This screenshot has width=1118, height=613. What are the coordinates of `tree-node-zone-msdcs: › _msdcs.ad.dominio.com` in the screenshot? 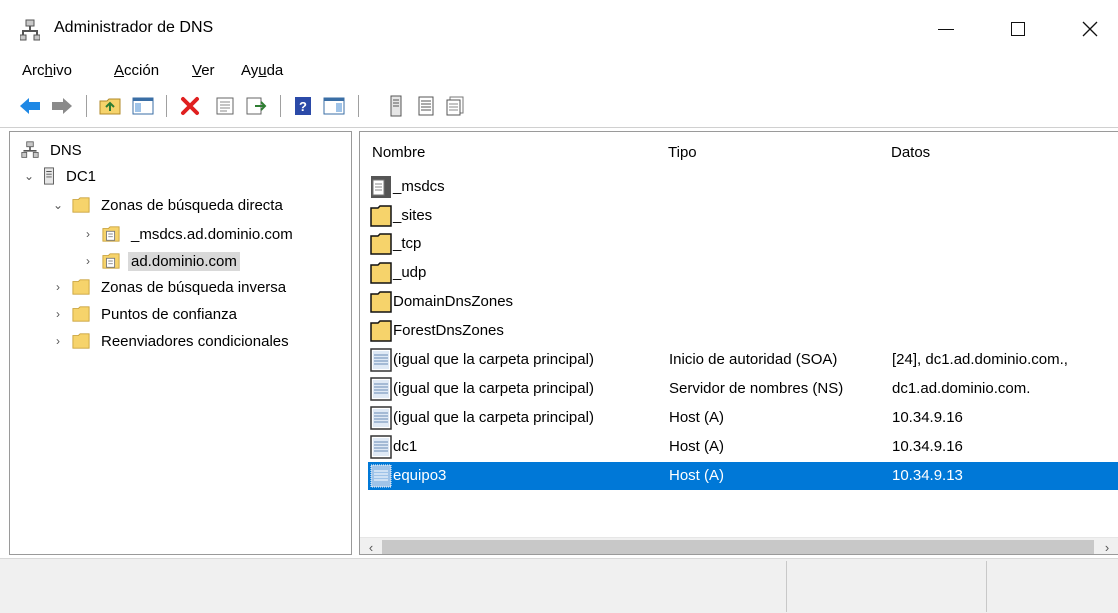 It's located at (188, 234).